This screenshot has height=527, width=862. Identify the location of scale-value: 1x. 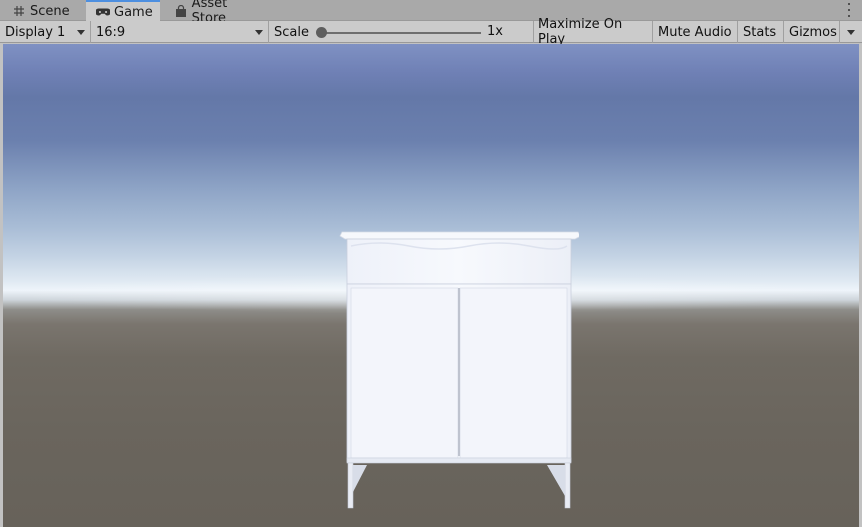
(495, 31).